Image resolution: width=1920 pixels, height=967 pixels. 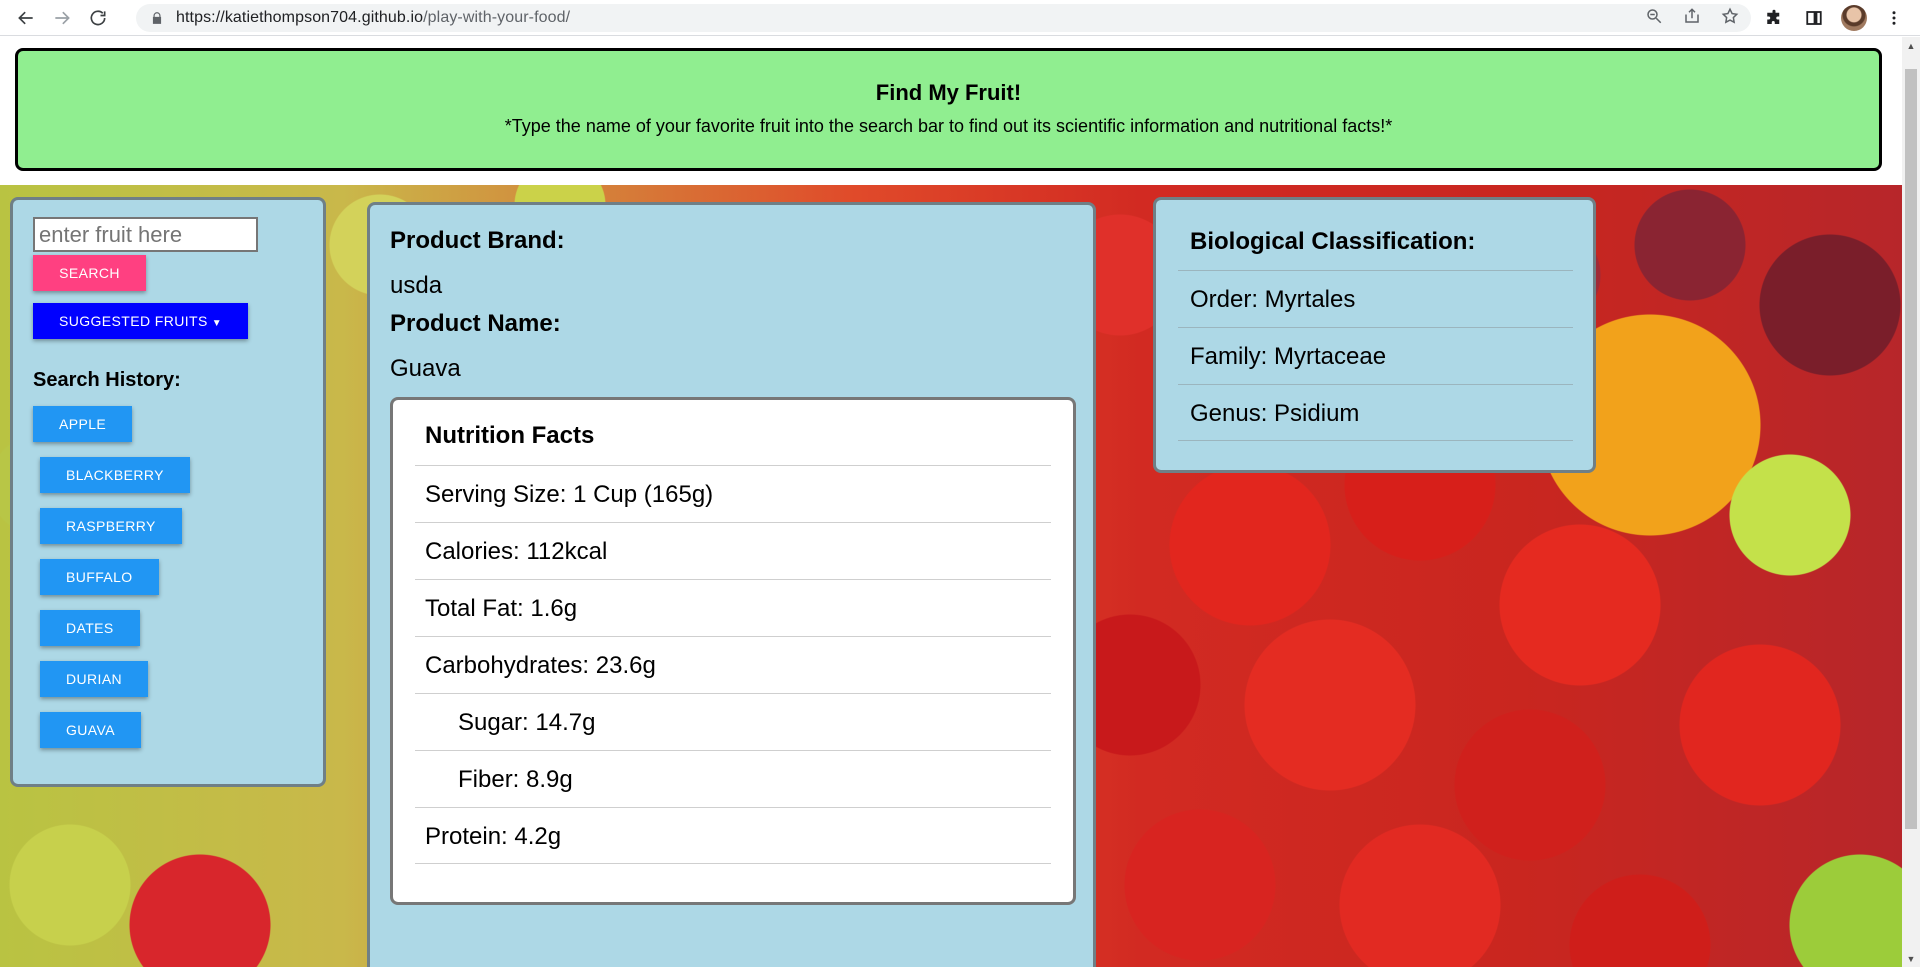 What do you see at coordinates (733, 721) in the screenshot?
I see `nutrition-row-sugar: Sugar: 14.7g` at bounding box center [733, 721].